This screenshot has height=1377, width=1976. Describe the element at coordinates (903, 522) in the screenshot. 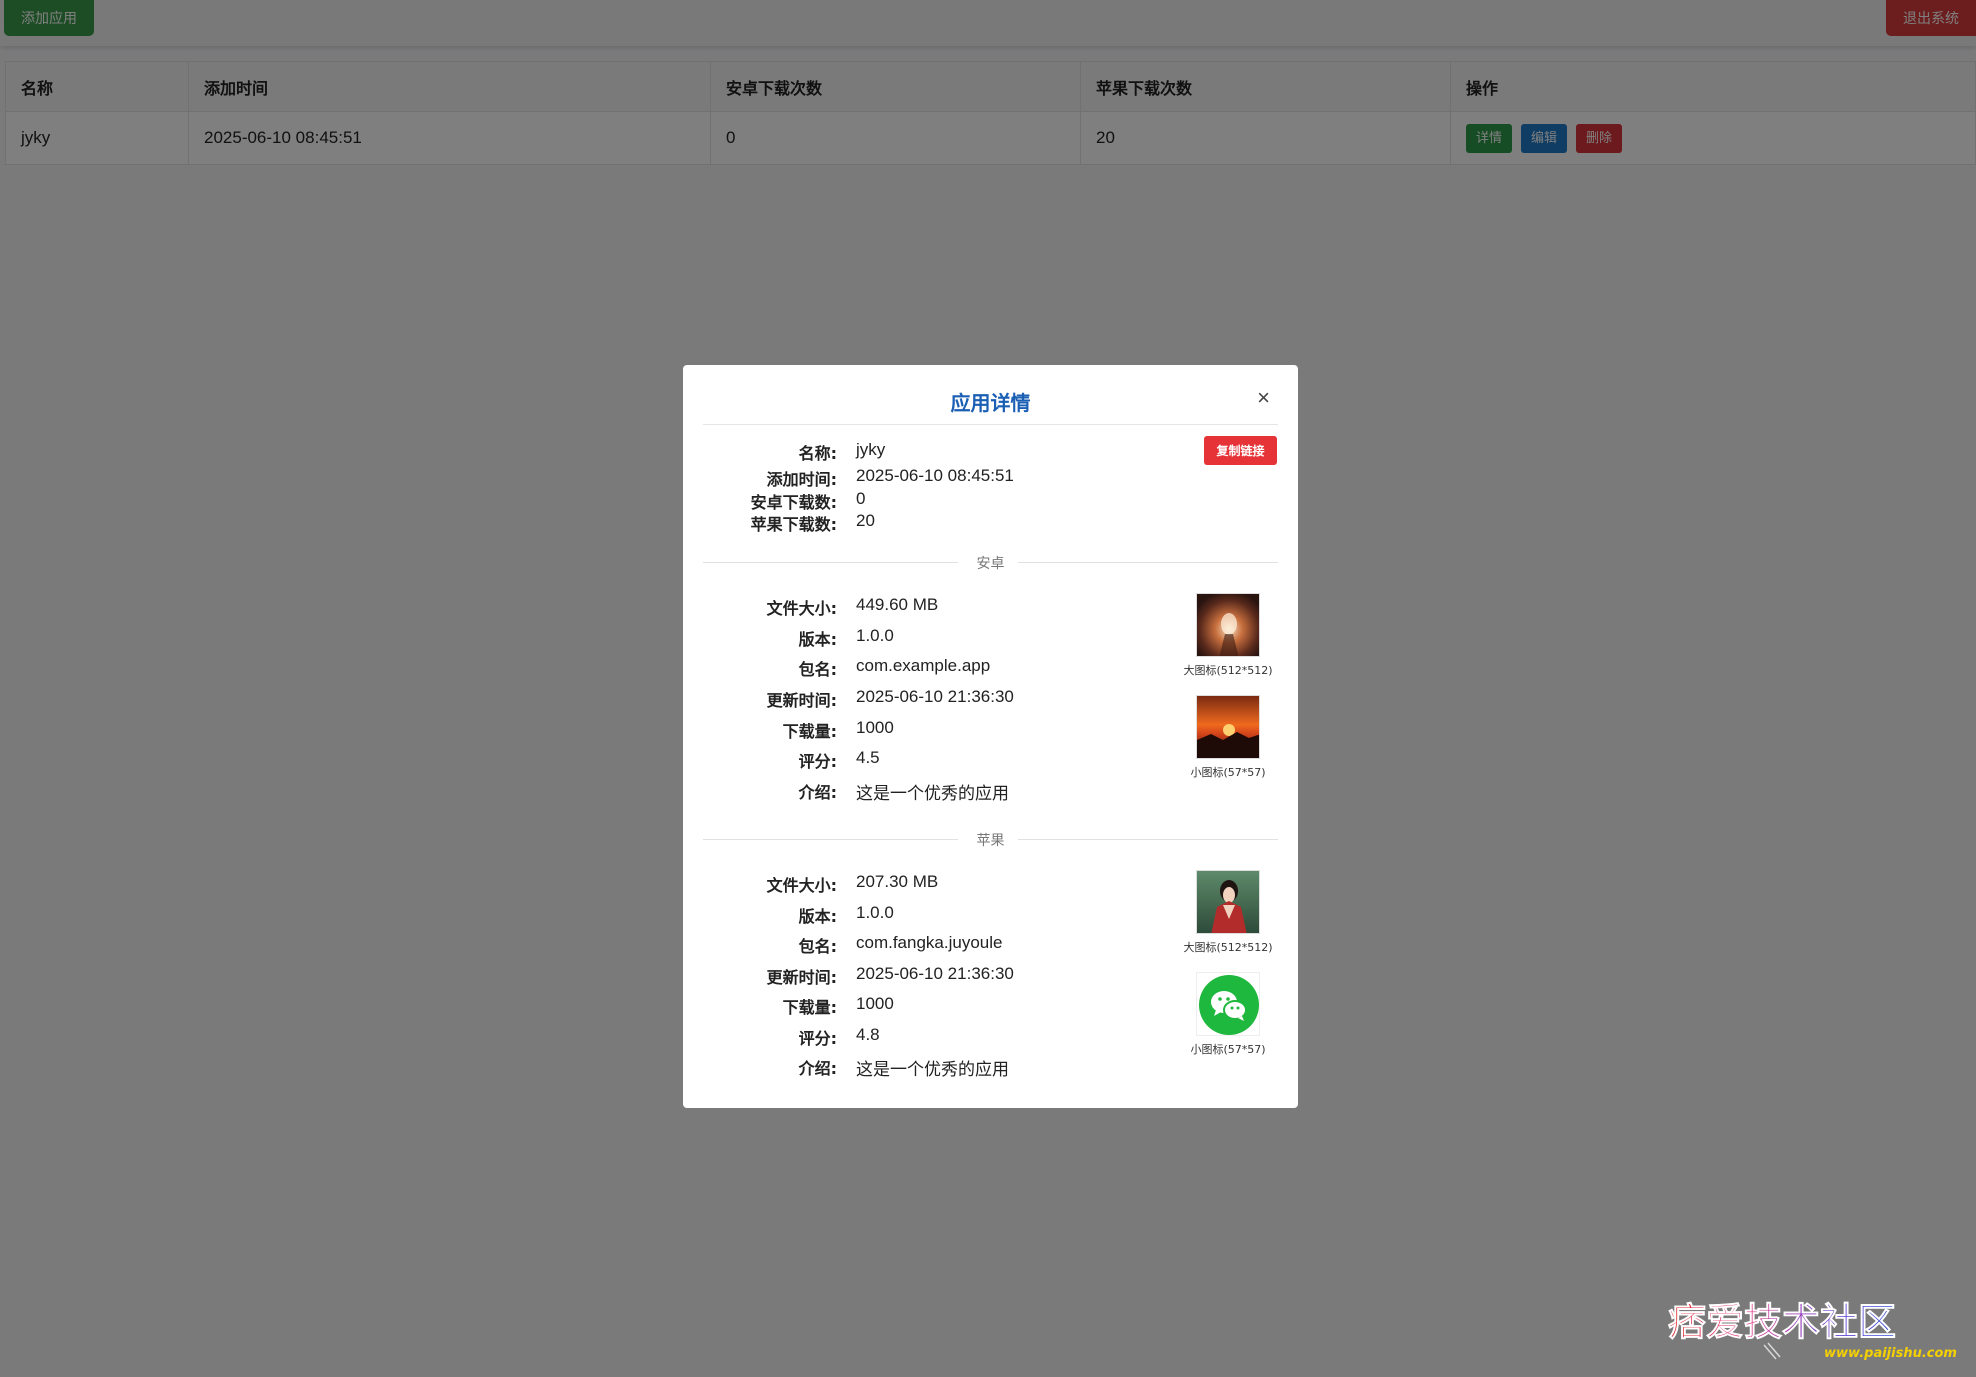

I see `summary-row-ios-downloads: 苹果下载数: 20` at that location.